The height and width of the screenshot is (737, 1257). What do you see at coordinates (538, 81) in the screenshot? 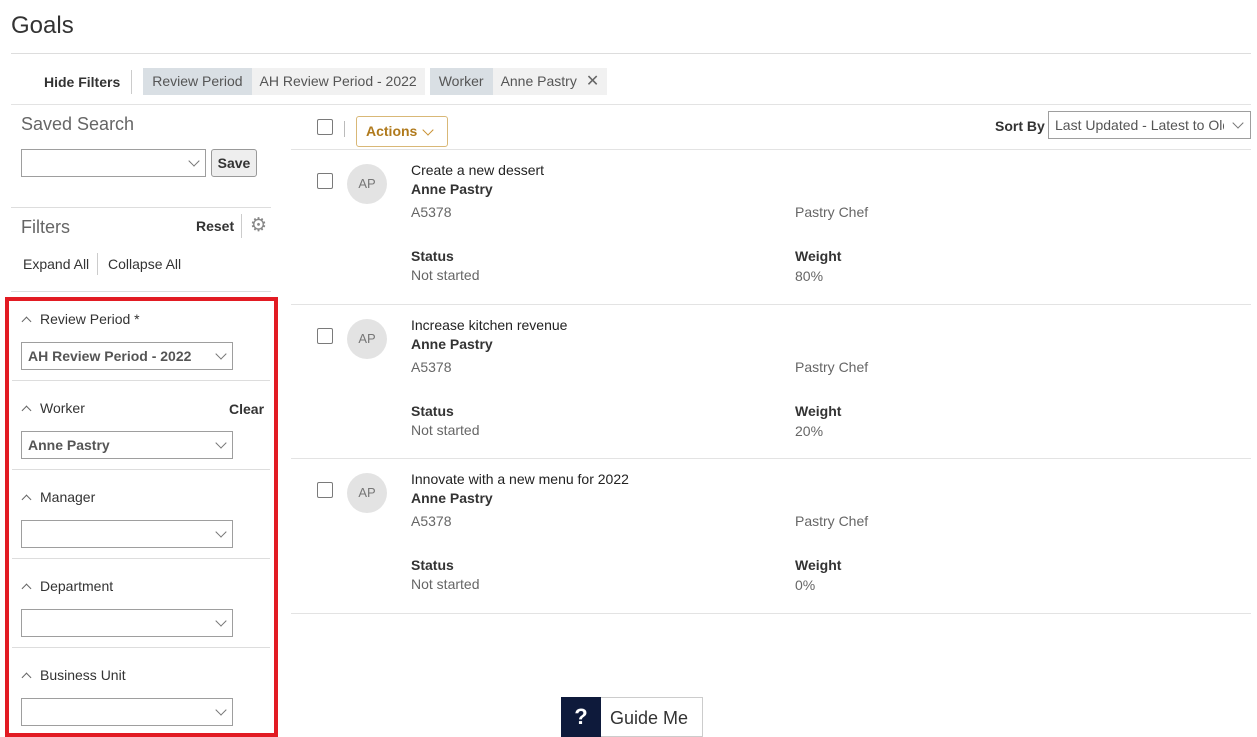
I see `chip-value-text: Anne Pastry` at bounding box center [538, 81].